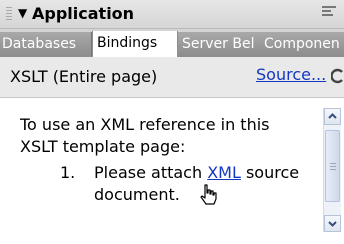  What do you see at coordinates (9, 14) in the screenshot?
I see `drag-grip-icon` at bounding box center [9, 14].